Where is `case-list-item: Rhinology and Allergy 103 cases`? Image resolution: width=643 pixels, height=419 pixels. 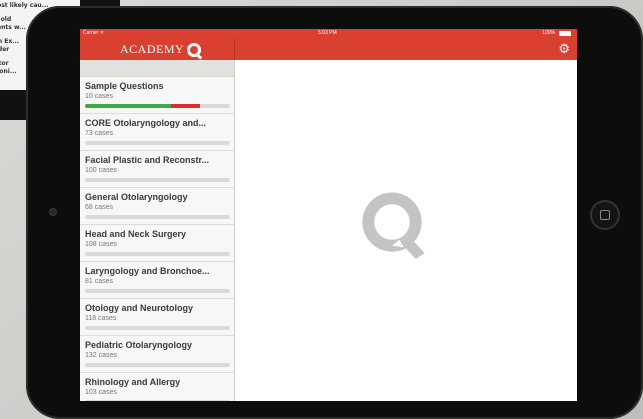 case-list-item: Rhinology and Allergy 103 cases is located at coordinates (157, 387).